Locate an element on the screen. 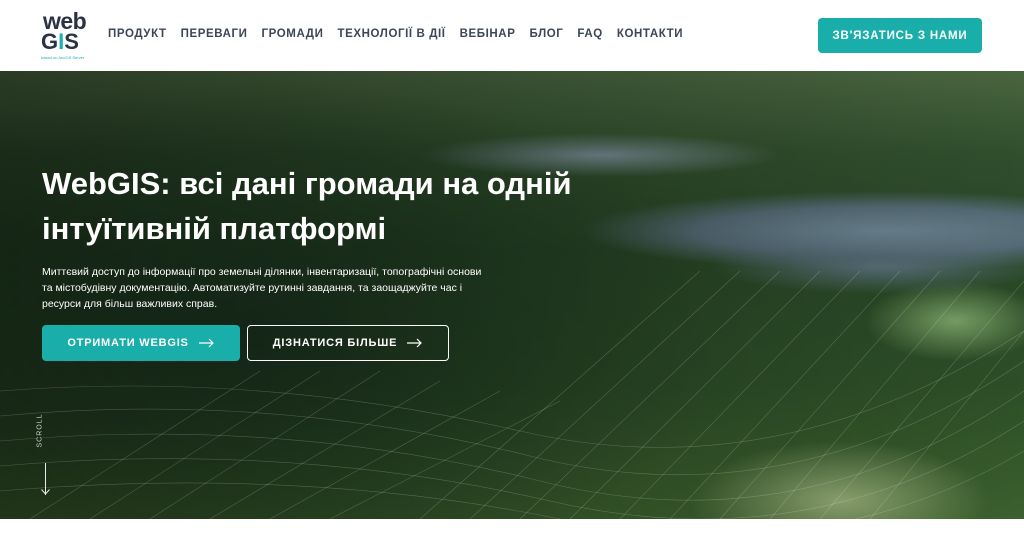 This screenshot has width=1024, height=538. learn-more-button: ДІЗНАТИСЯ БІЛЬШЕ is located at coordinates (348, 343).